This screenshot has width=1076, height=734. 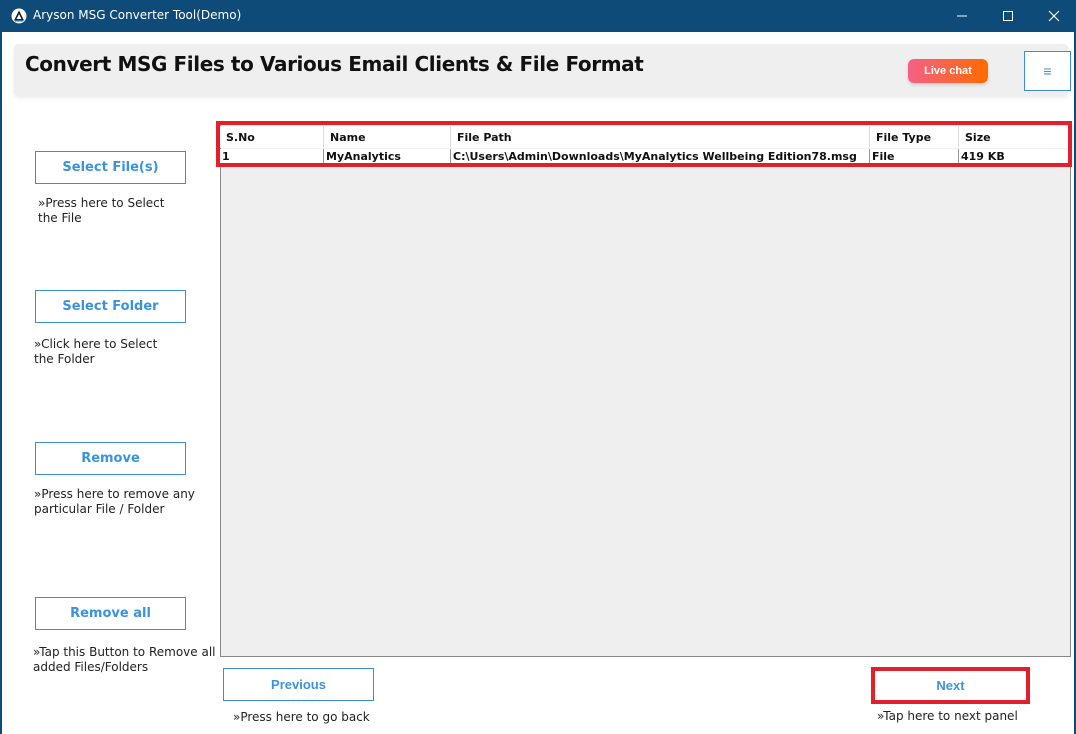 I want to click on remove-all-button: Remove all, so click(x=110, y=613).